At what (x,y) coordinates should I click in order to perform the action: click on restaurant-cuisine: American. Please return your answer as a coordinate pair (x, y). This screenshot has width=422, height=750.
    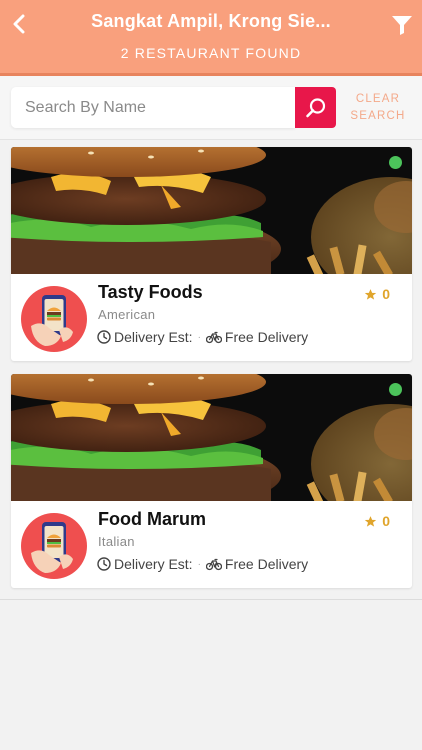
    Looking at the image, I should click on (127, 314).